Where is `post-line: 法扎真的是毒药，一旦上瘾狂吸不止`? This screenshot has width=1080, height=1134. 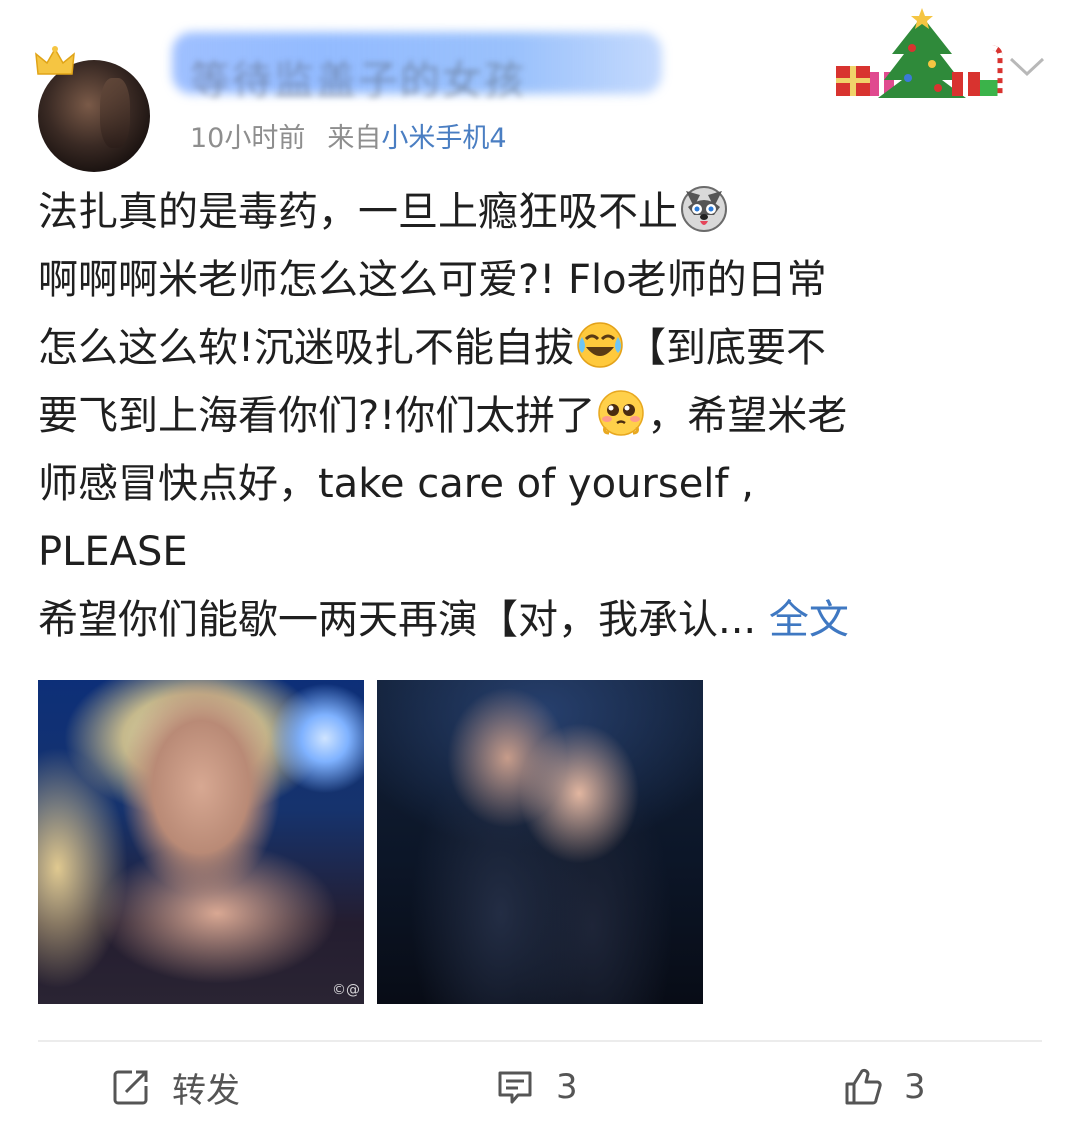 post-line: 法扎真的是毒药，一旦上瘾狂吸不止 is located at coordinates (538, 212).